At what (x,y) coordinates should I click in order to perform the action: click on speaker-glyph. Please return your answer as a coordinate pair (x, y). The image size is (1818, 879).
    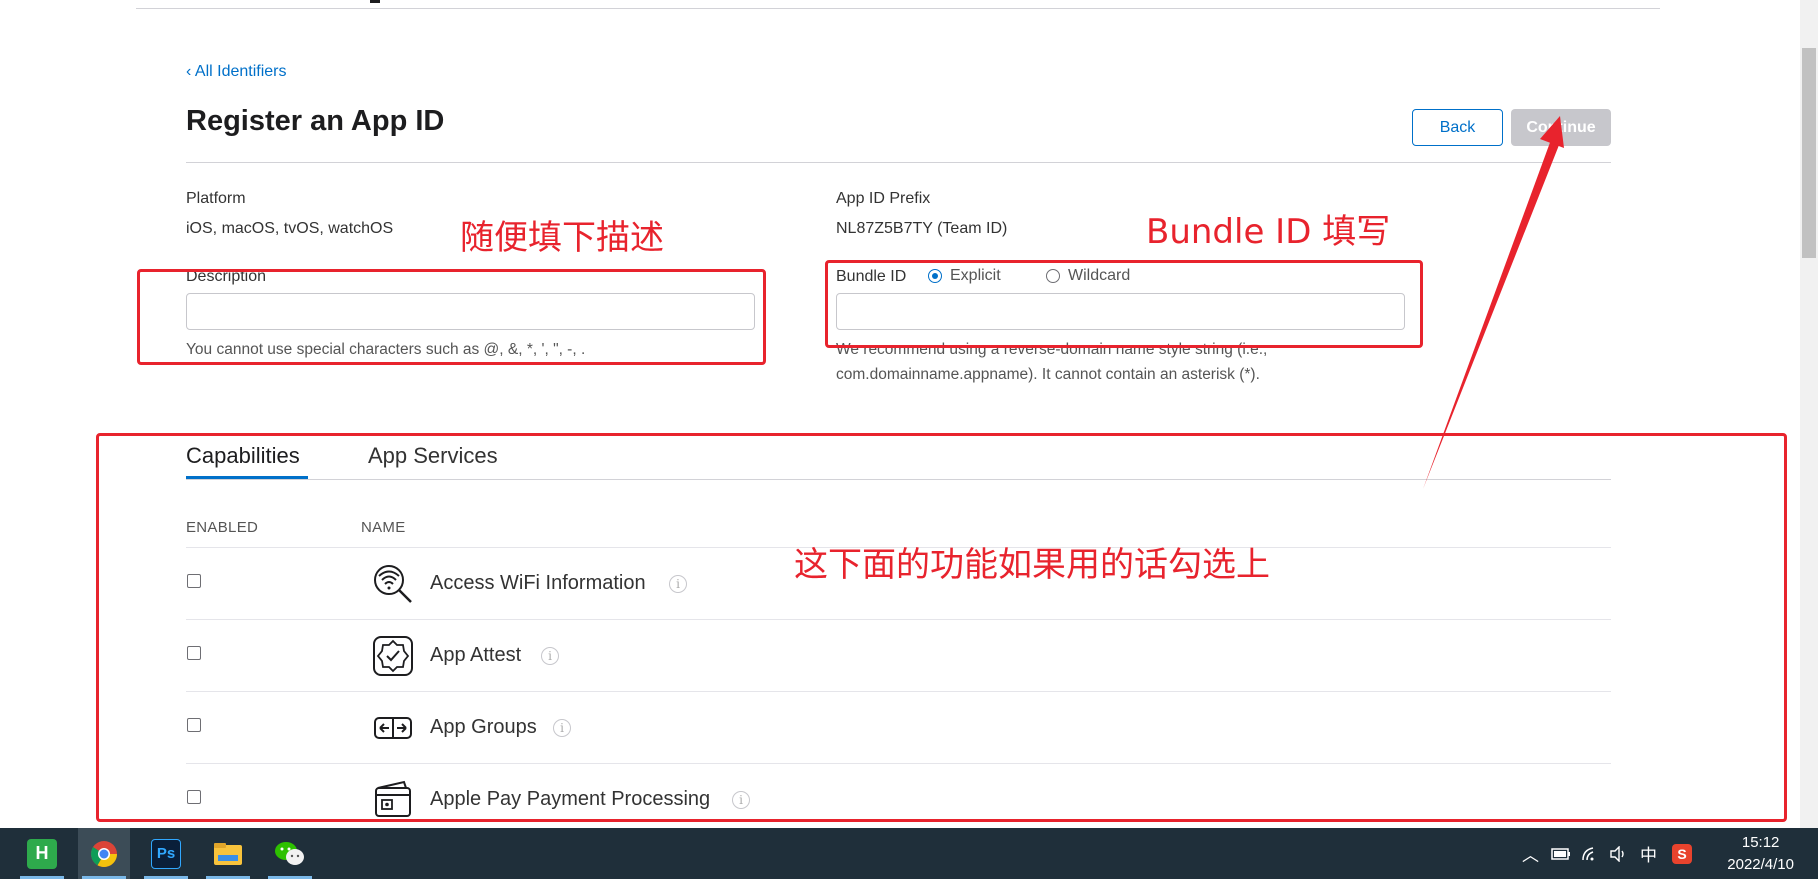
    Looking at the image, I should click on (1617, 853).